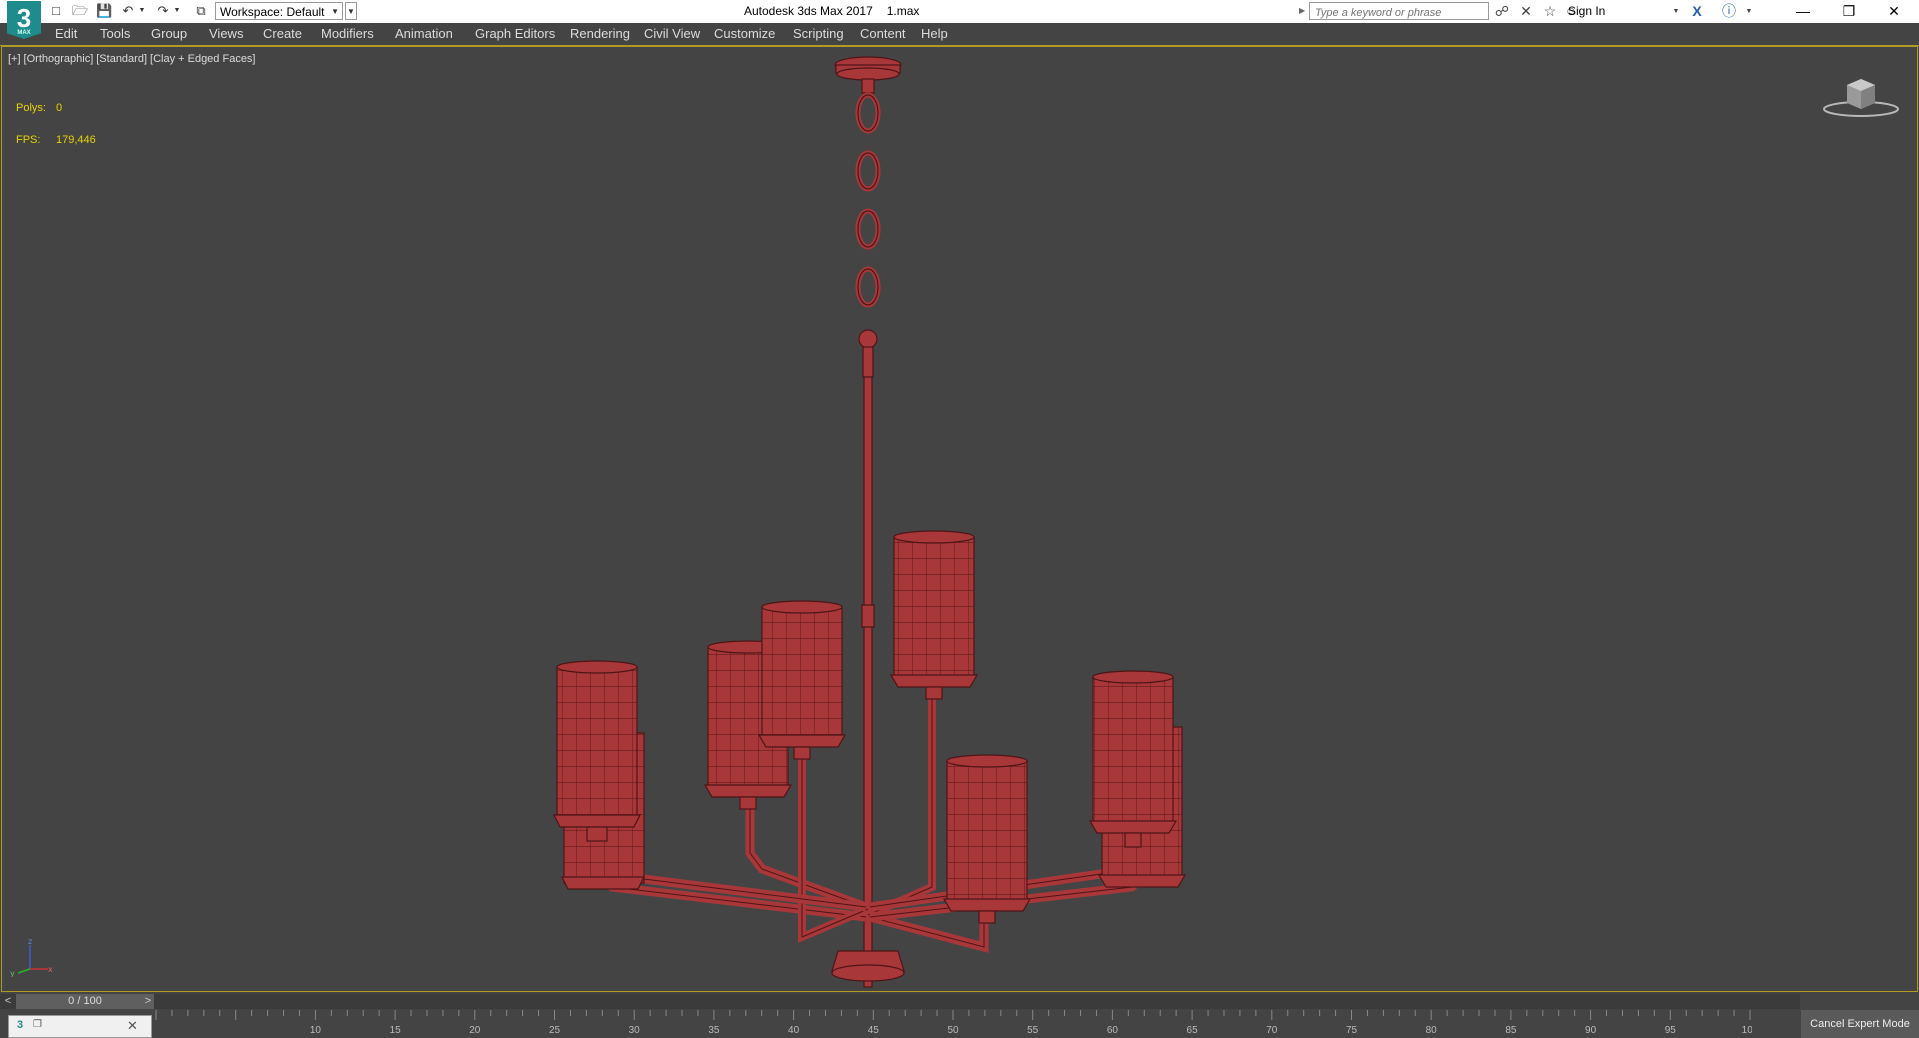 The height and width of the screenshot is (1038, 1919). Describe the element at coordinates (1676, 11) in the screenshot. I see `sign-in-dropdown-icon: ▼` at that location.